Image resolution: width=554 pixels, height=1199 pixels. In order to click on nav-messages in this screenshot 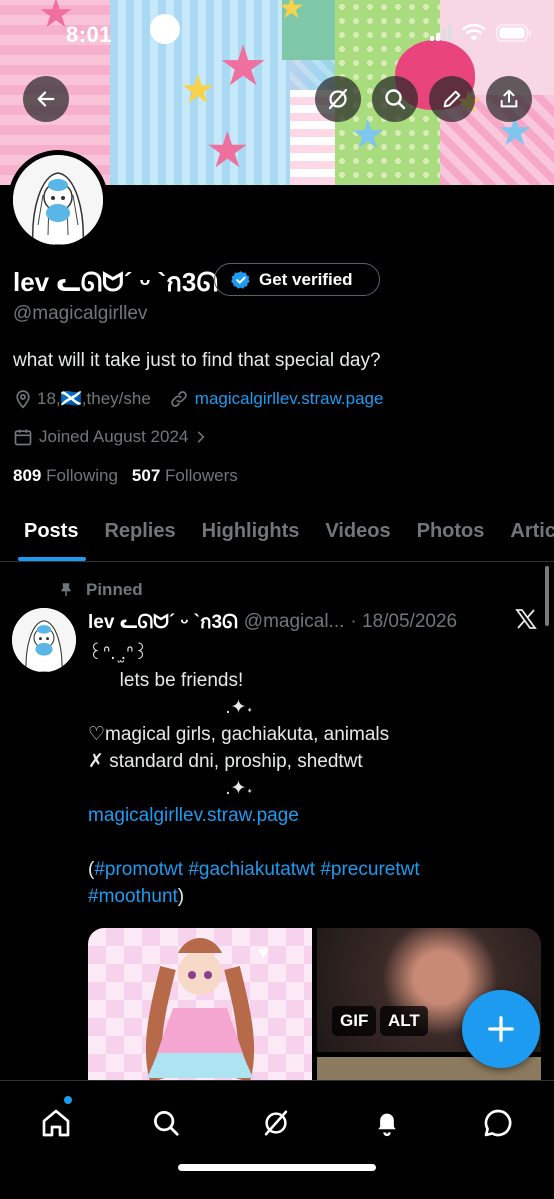, I will do `click(498, 1123)`.